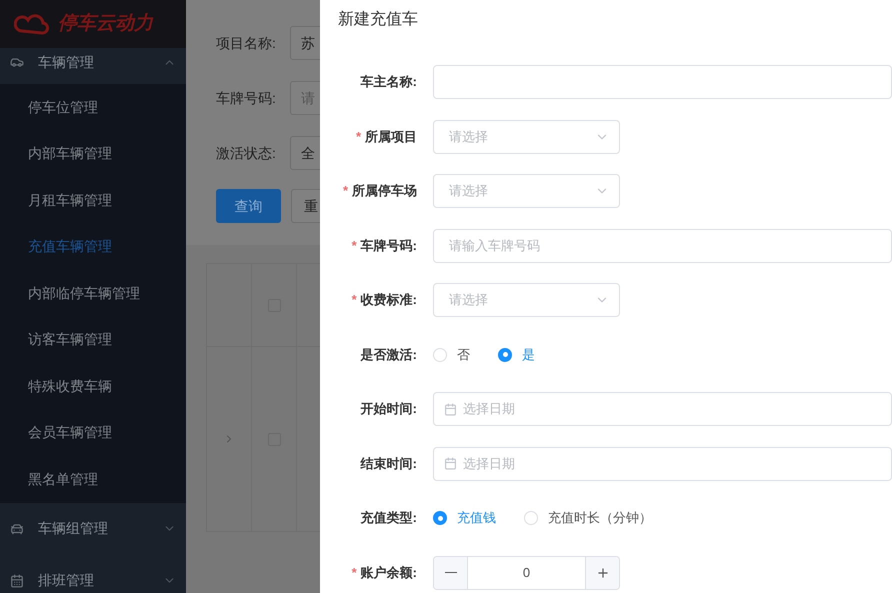 This screenshot has height=593, width=892. I want to click on group-label: 车辆管理, so click(66, 62).